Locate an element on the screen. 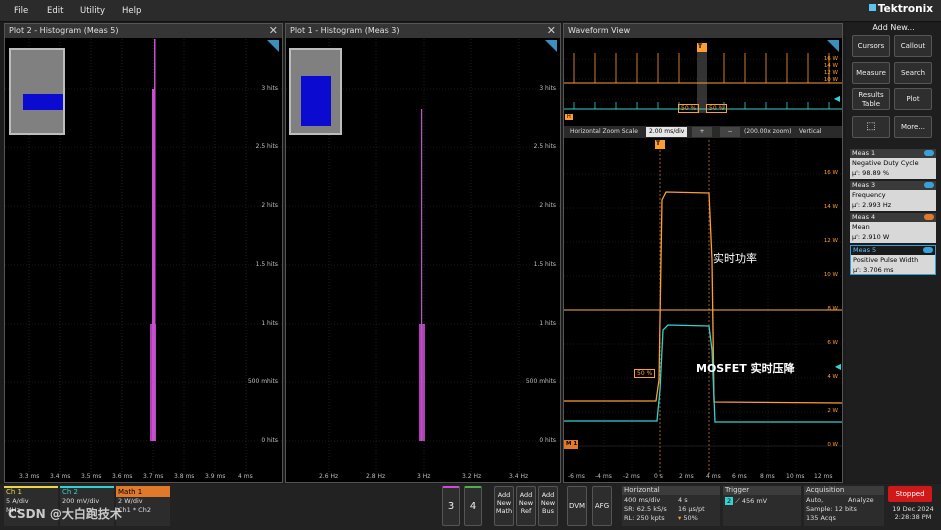 This screenshot has width=941, height=530. menu-edit: Edit is located at coordinates (55, 11).